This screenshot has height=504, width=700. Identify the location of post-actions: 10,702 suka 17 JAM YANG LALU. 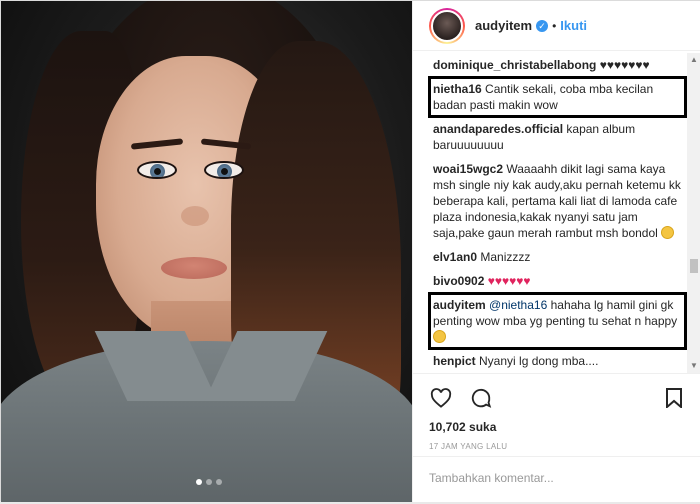
(556, 438).